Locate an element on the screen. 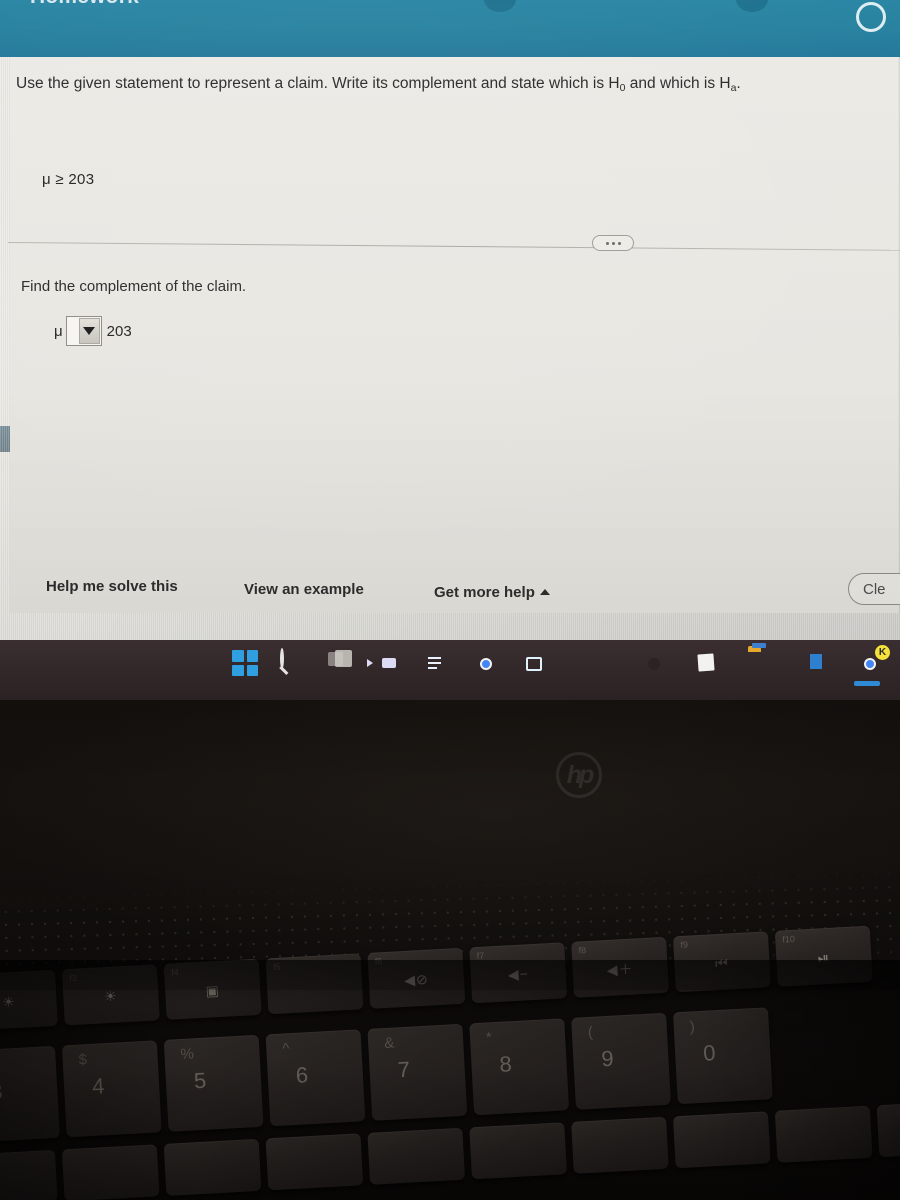 The height and width of the screenshot is (1200, 900). windows-taskbar: K is located at coordinates (450, 670).